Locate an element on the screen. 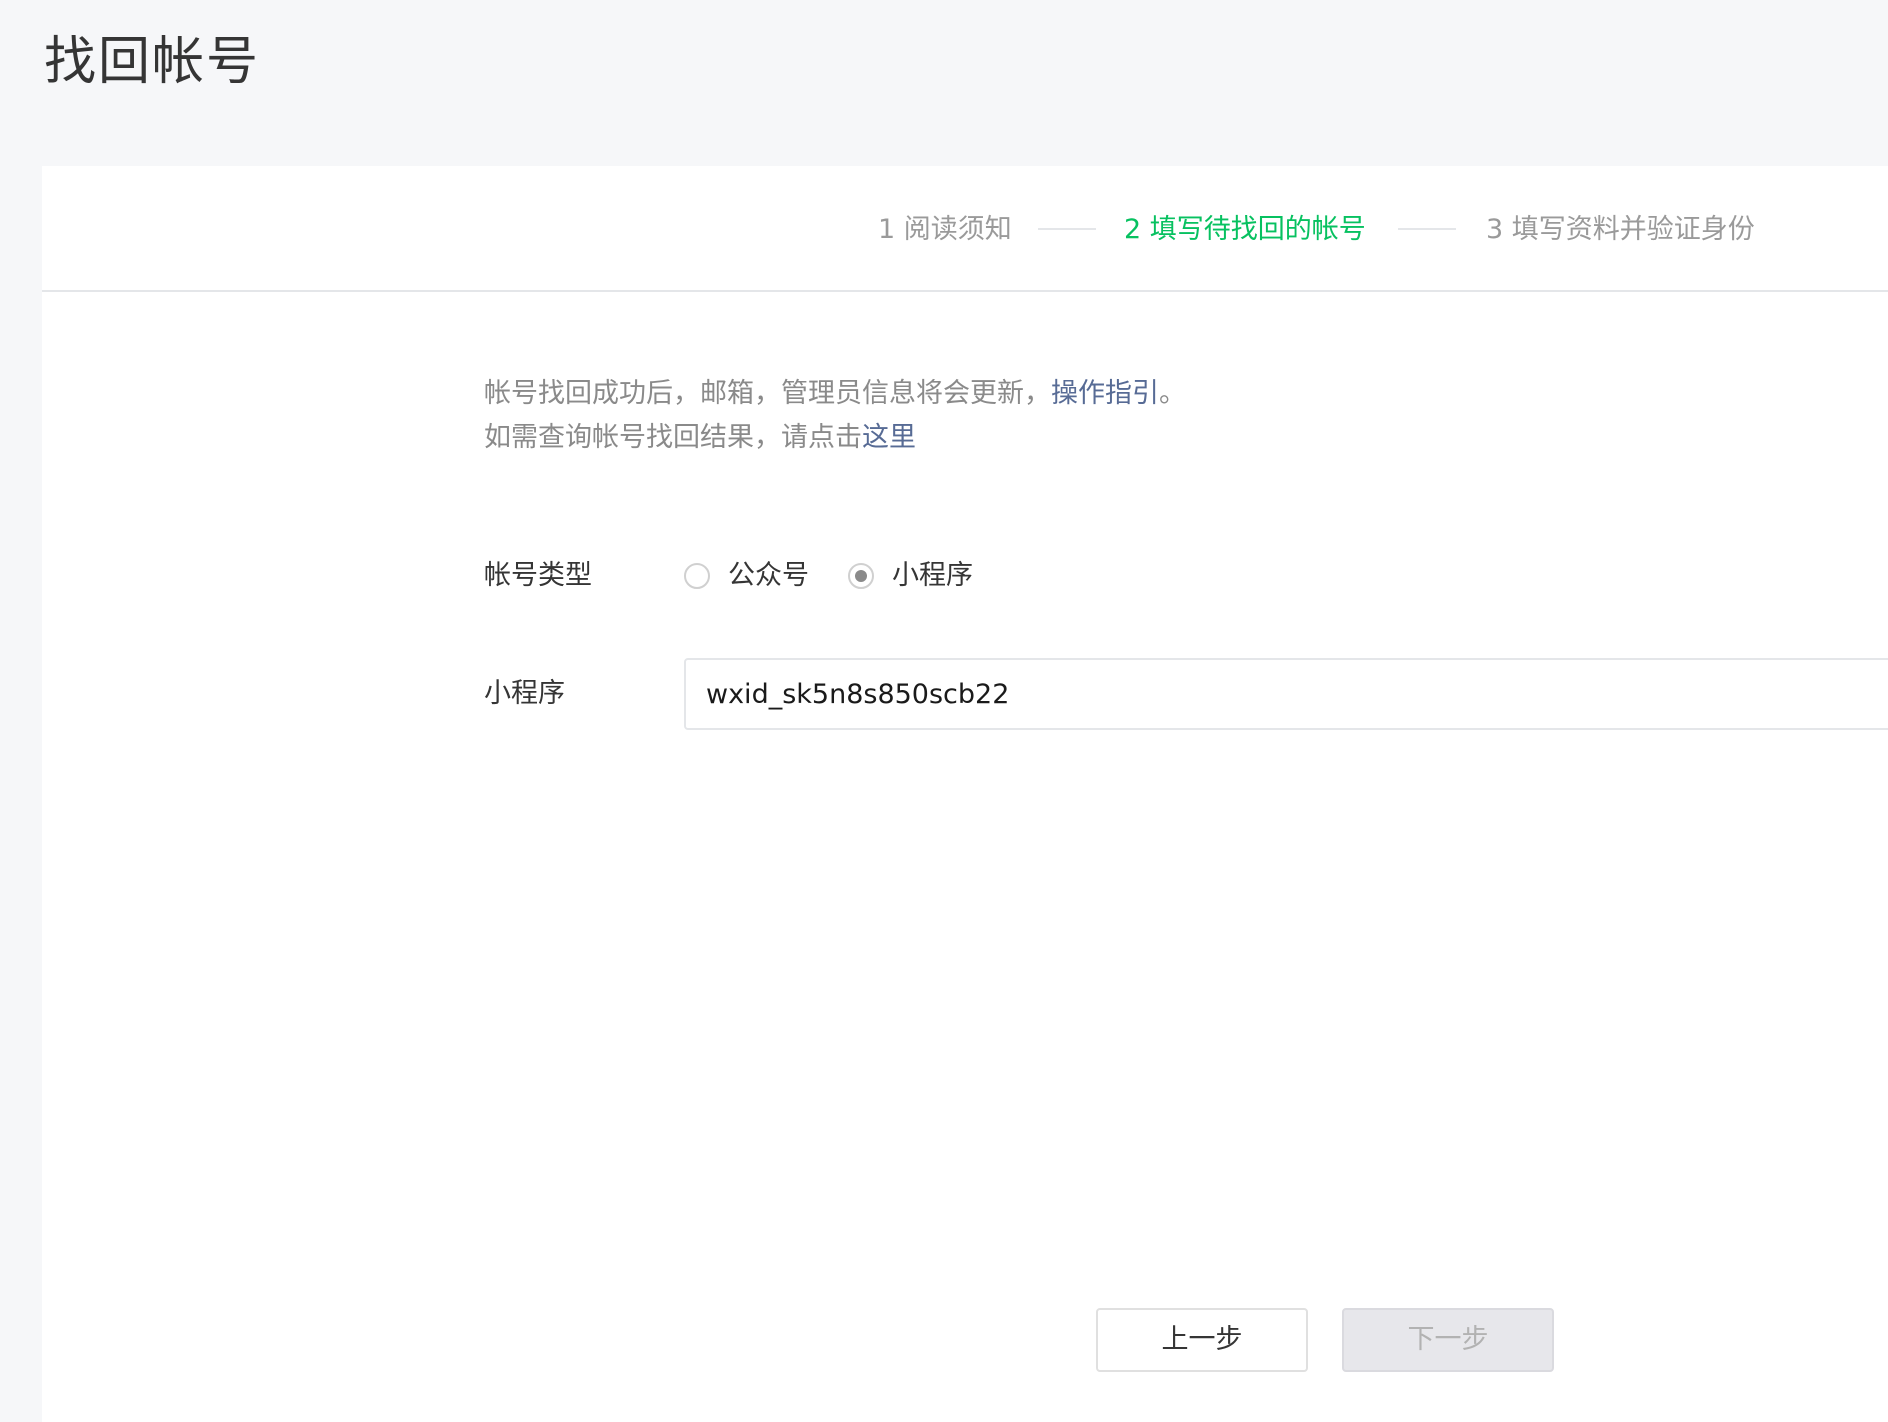 This screenshot has height=1422, width=1888. notice-line-2: 如需查询帐号找回结果，请点击这里 is located at coordinates (835, 438).